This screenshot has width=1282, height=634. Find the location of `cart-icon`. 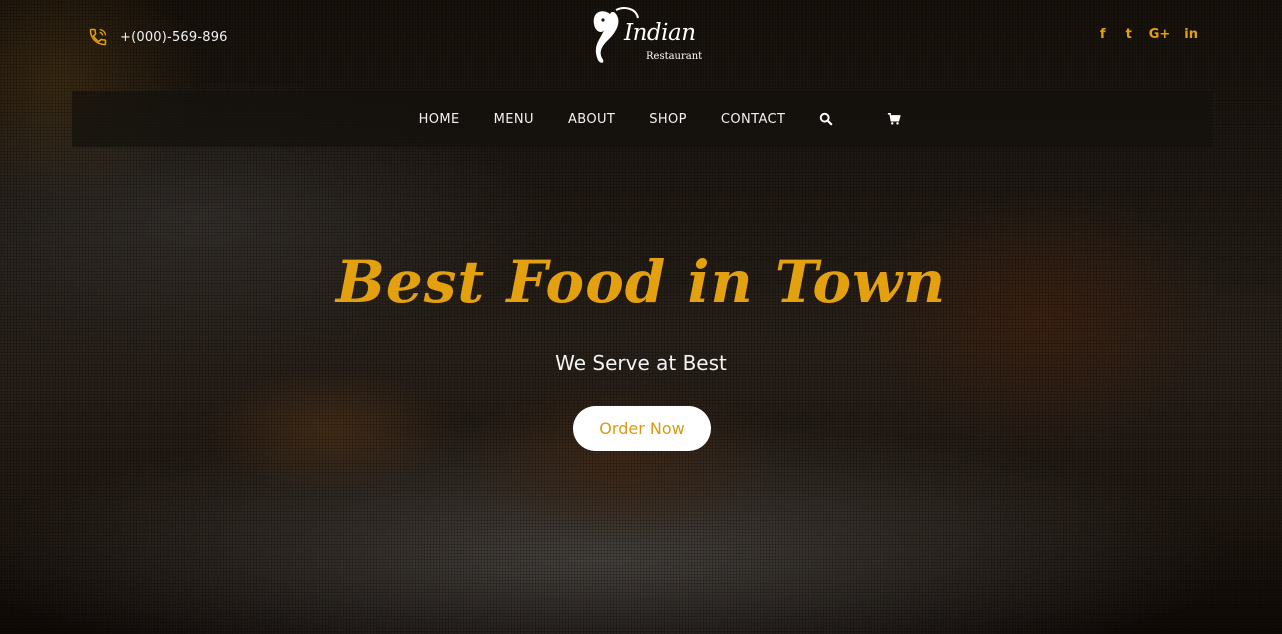

cart-icon is located at coordinates (894, 119).